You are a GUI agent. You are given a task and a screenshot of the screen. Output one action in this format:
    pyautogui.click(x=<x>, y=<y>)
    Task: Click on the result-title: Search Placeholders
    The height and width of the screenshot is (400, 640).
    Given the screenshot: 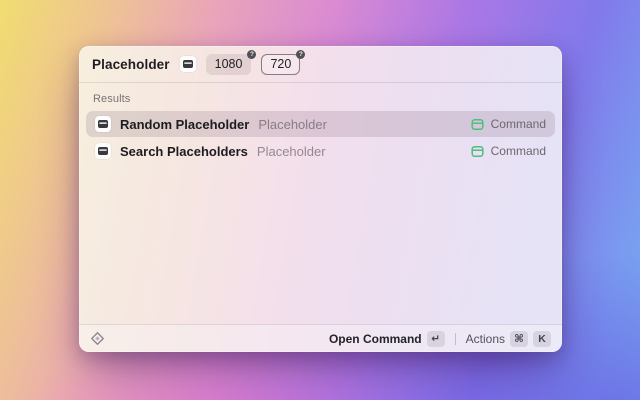 What is the action you would take?
    pyautogui.click(x=184, y=151)
    